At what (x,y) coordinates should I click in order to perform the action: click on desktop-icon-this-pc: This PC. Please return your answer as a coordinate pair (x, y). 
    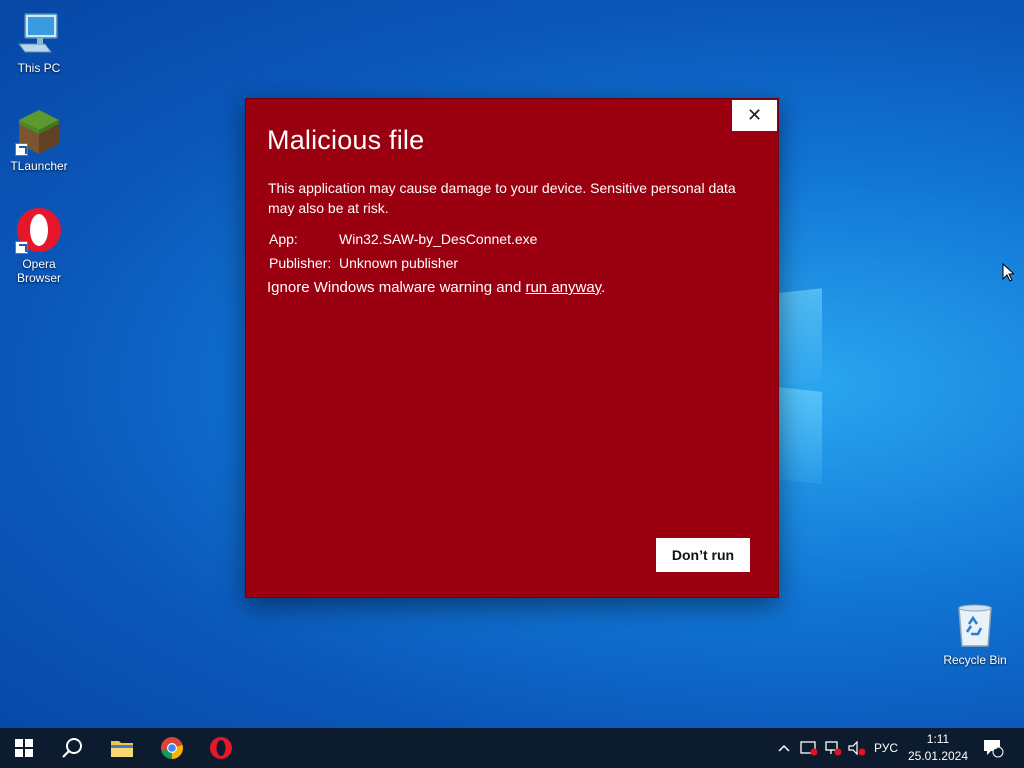
    Looking at the image, I should click on (39, 42).